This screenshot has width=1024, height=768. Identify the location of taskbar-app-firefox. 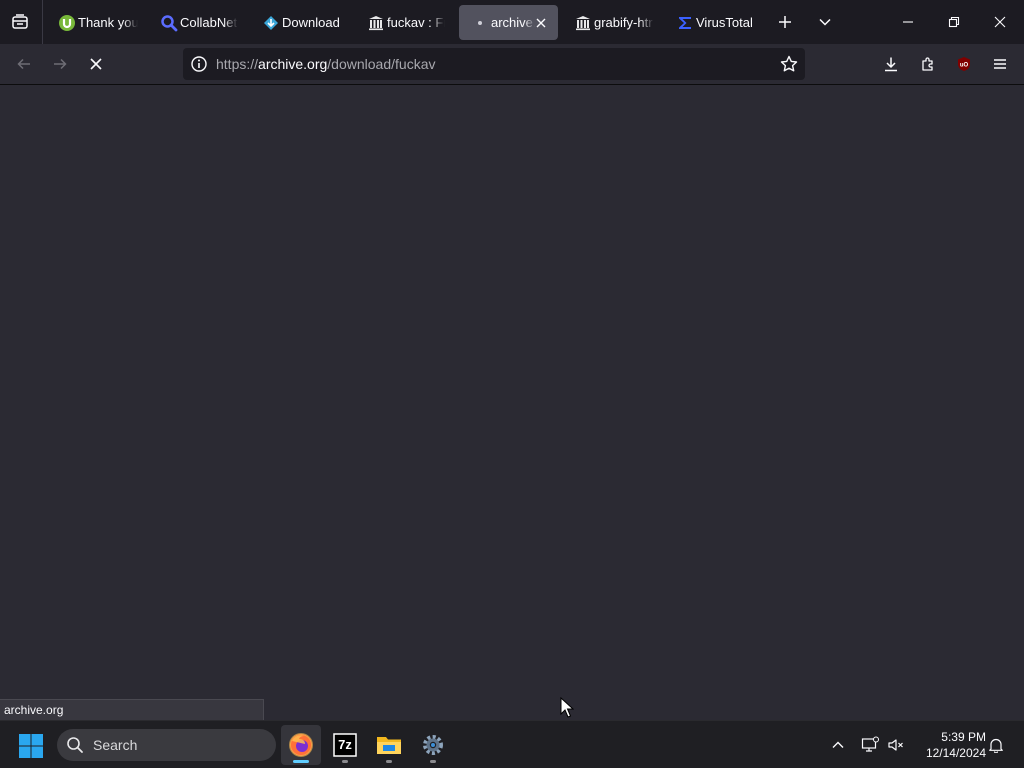
(301, 745).